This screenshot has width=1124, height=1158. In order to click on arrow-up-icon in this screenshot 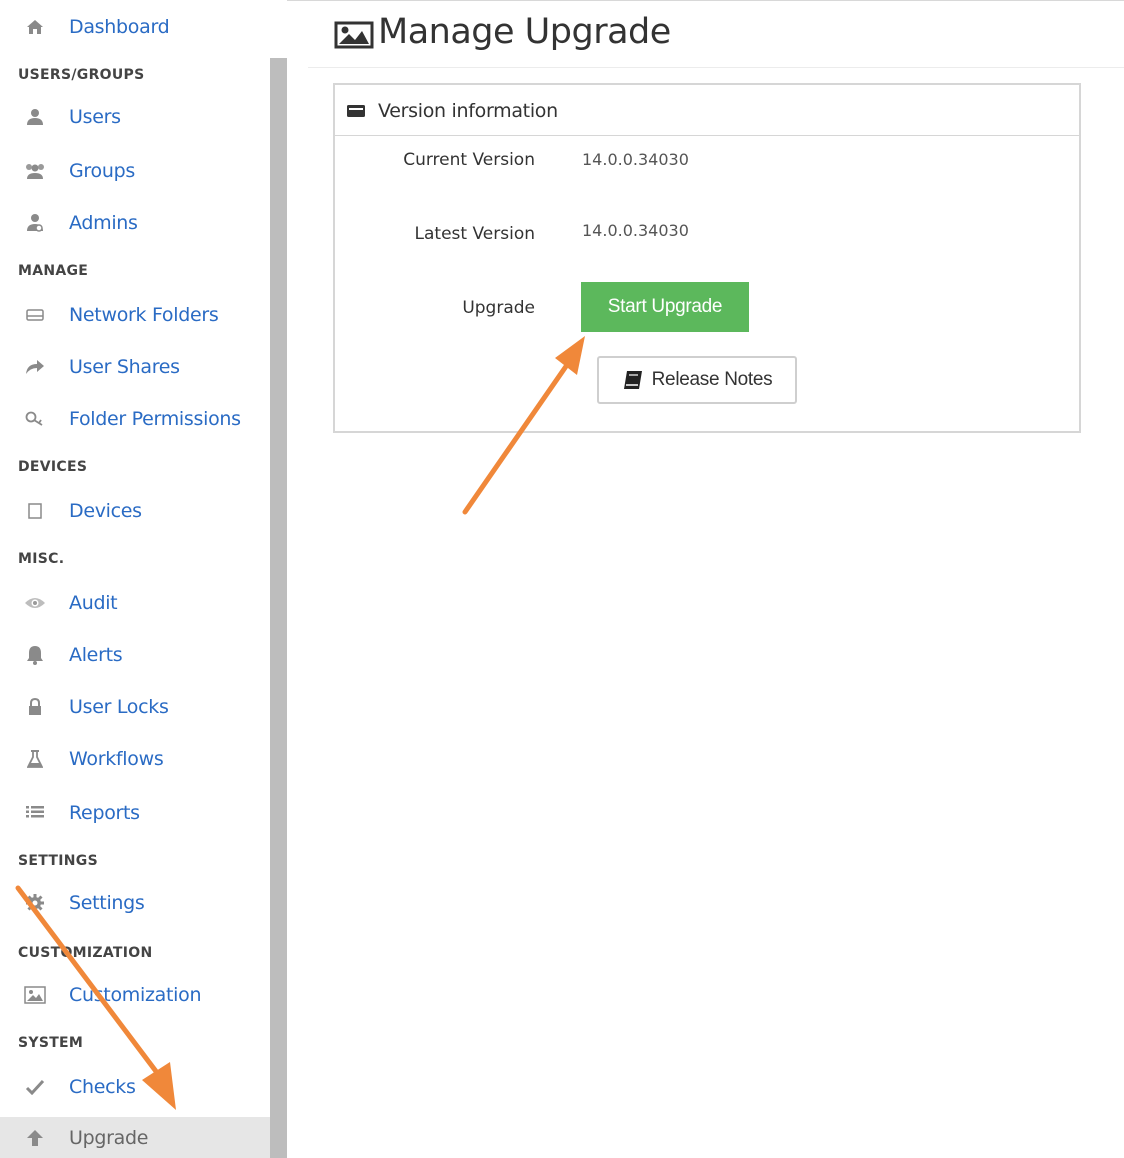, I will do `click(35, 1138)`.